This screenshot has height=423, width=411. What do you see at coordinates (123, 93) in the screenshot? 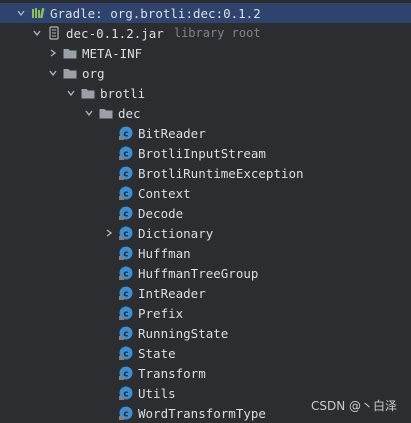
I see `tree-node-label: brotli` at bounding box center [123, 93].